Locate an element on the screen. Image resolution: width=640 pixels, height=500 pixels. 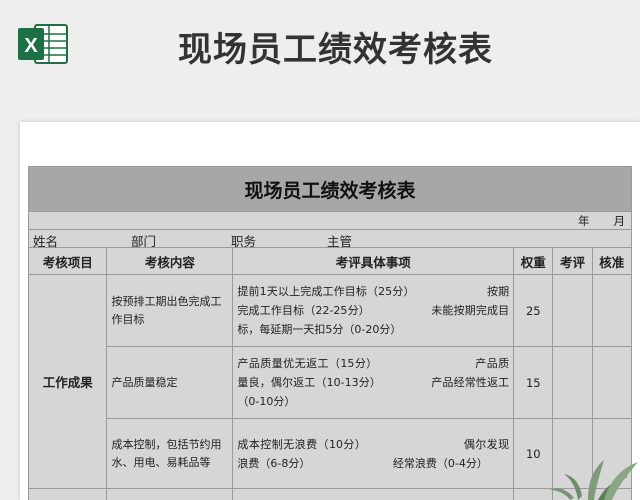
info-cell: 姓名 部门 职务 主管 is located at coordinates (330, 239).